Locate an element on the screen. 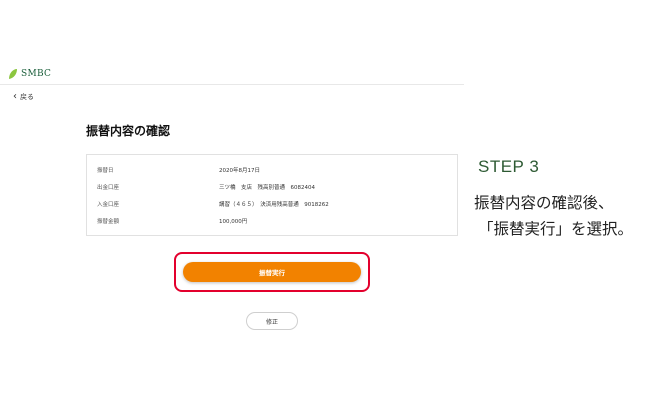 Image resolution: width=648 pixels, height=400 pixels. detail-value: 三ツ橋 支店 残高別普通 6082404 is located at coordinates (267, 188).